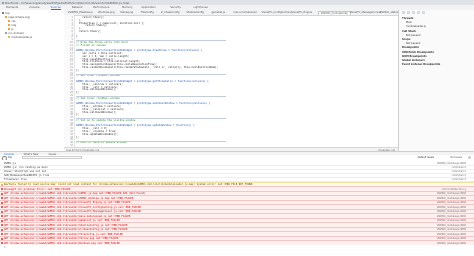 The width and height of the screenshot is (474, 256). What do you see at coordinates (423, 12) in the screenshot?
I see `deactivate-breakpoints-icon` at bounding box center [423, 12].